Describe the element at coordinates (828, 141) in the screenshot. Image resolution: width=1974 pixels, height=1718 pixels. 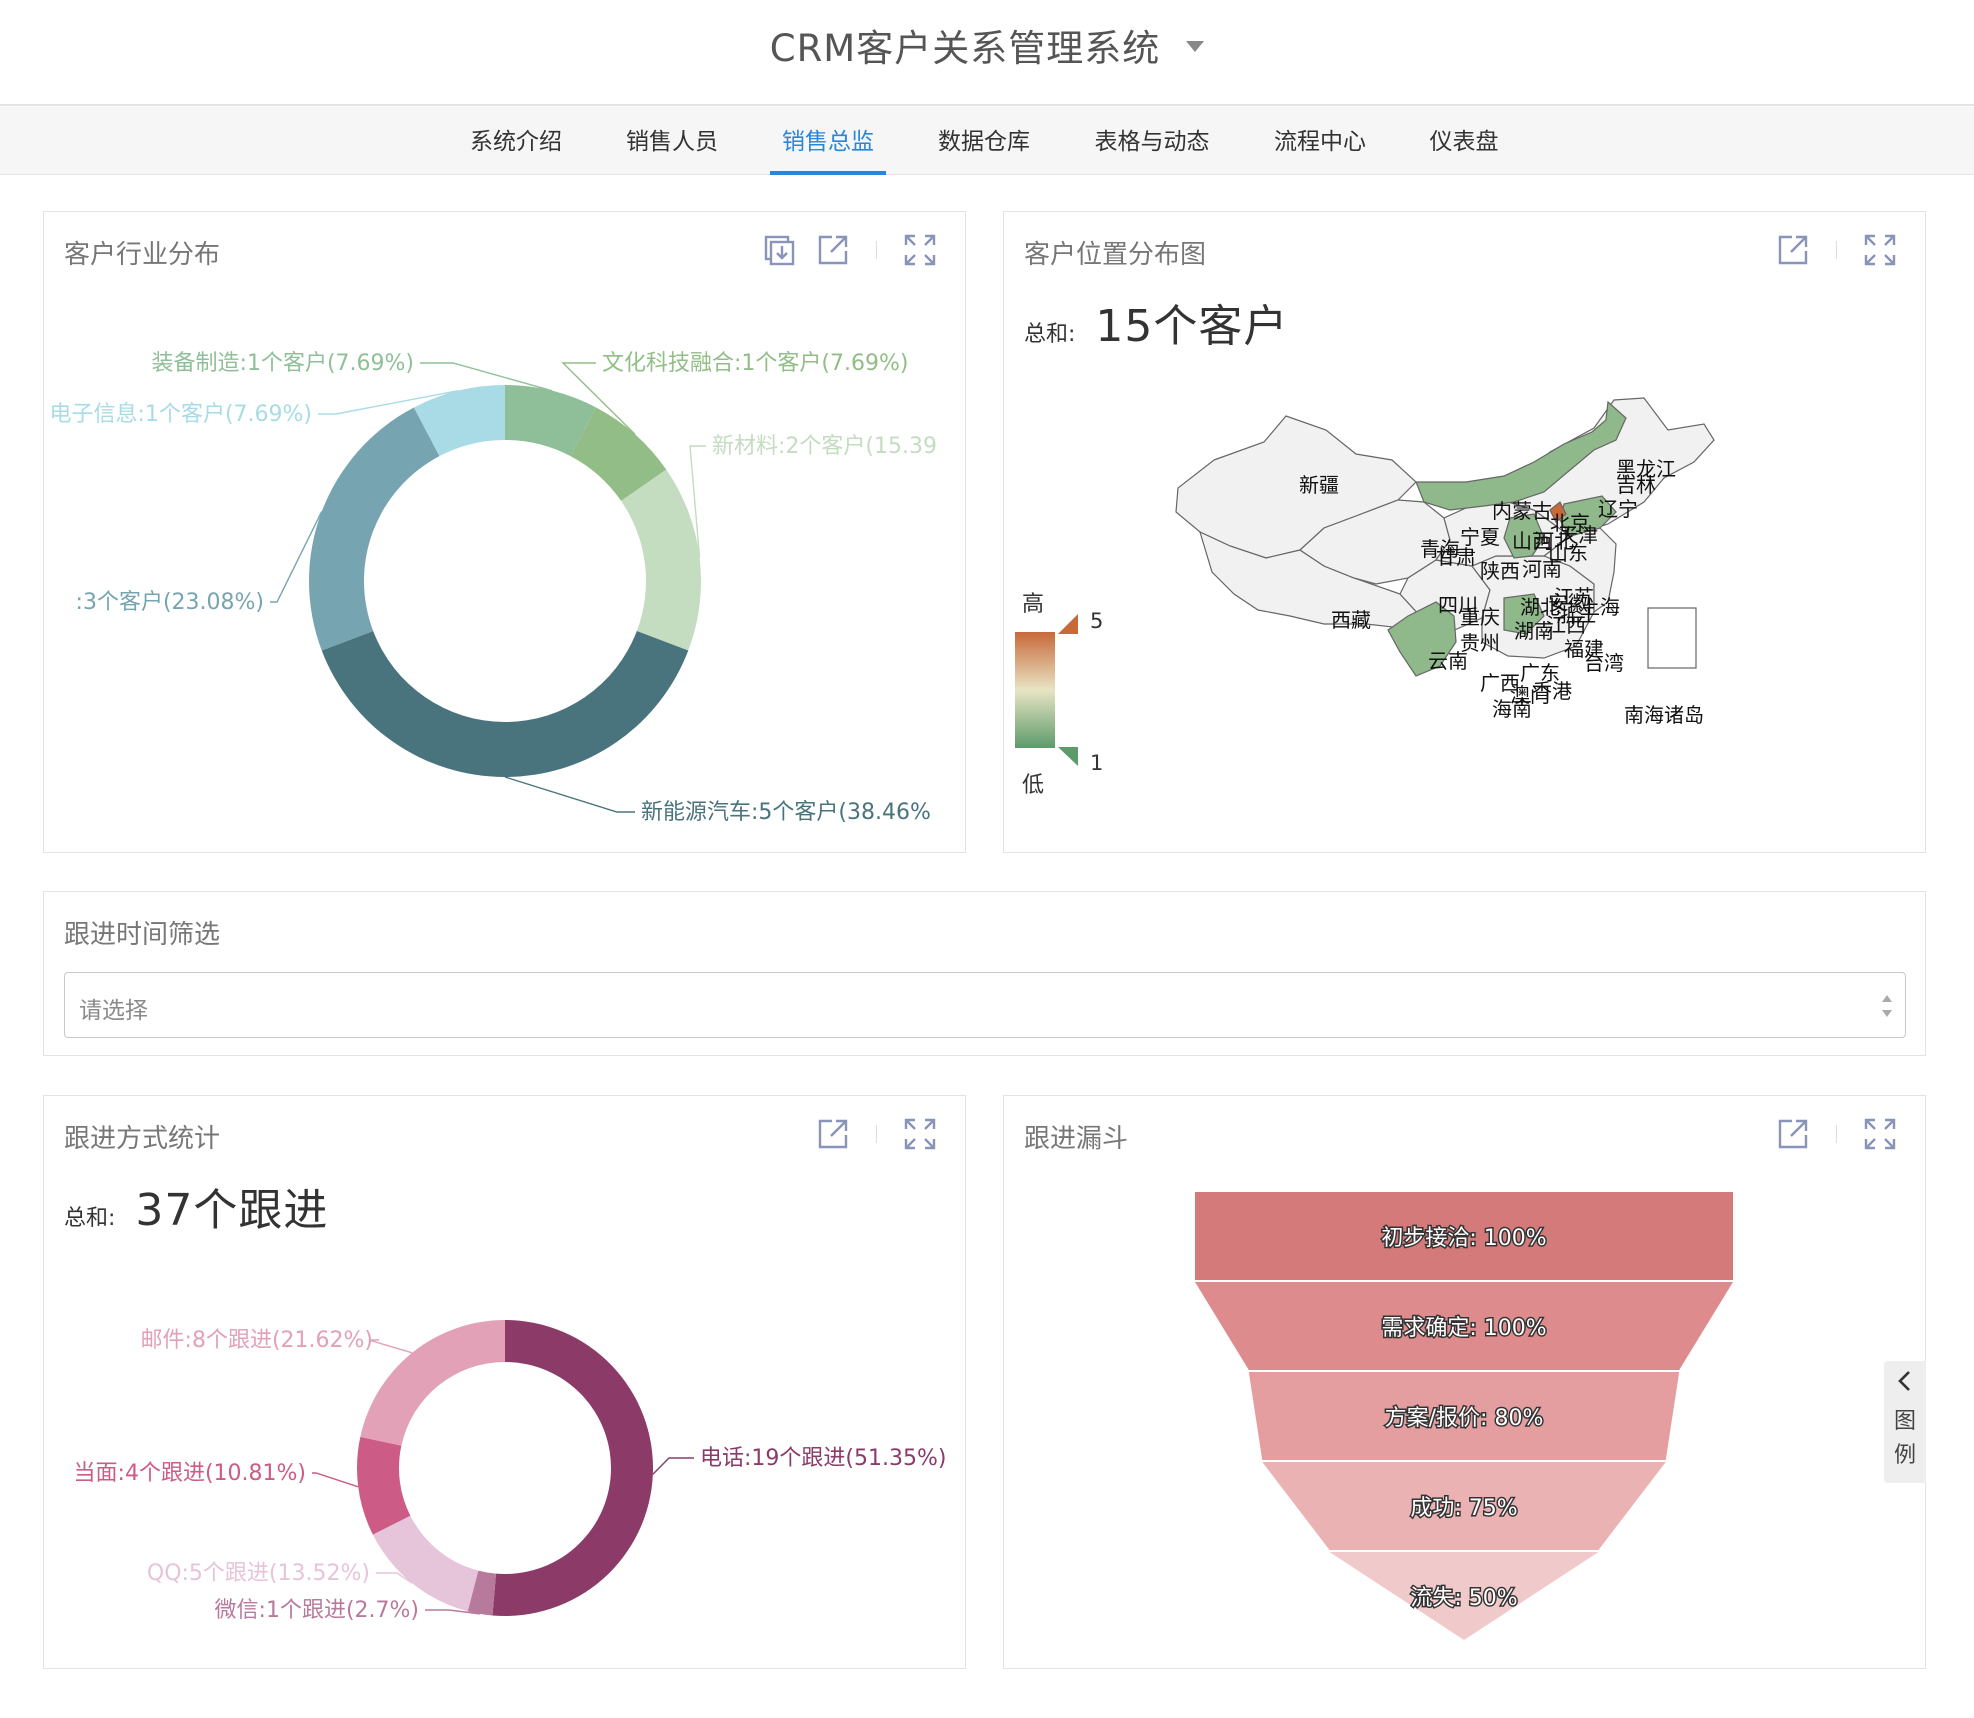
I see `tab-sales-director: 销售总监` at that location.